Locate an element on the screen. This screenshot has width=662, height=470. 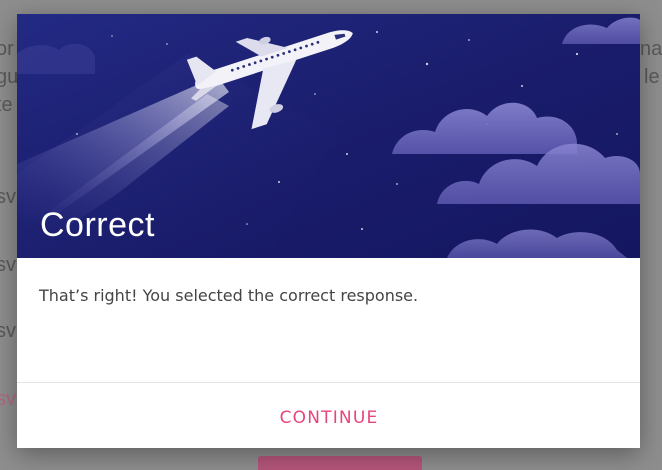
background-text-fragment: or is located at coordinates (7, 49).